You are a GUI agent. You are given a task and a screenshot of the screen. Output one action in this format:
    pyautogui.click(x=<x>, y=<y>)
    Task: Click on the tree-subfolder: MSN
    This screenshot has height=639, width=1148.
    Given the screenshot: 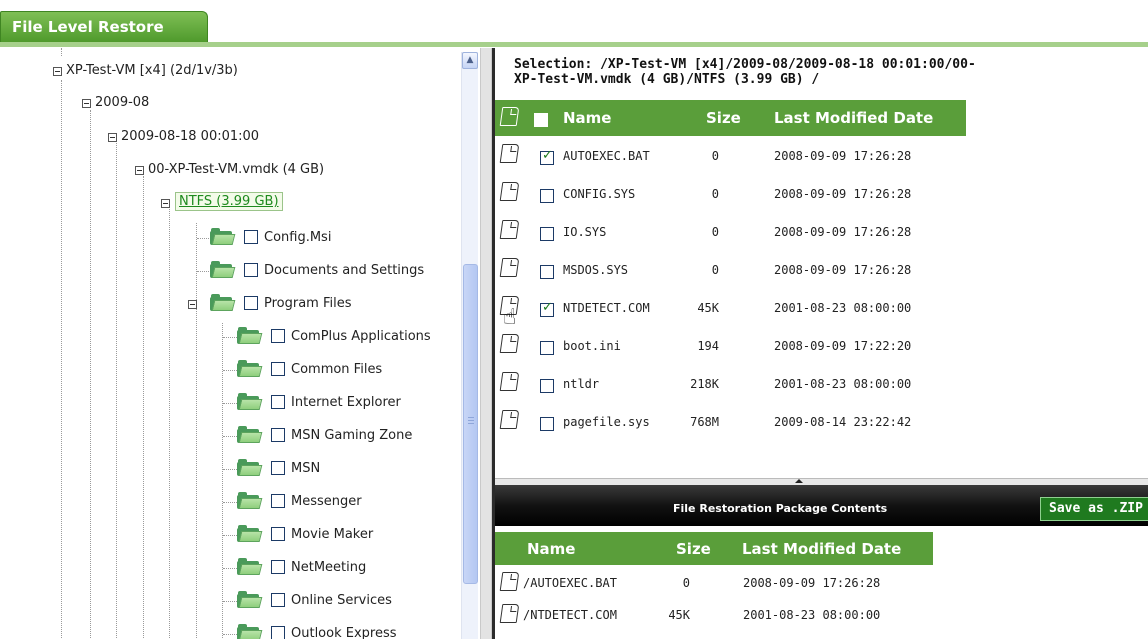 What is the action you would take?
    pyautogui.click(x=352, y=469)
    